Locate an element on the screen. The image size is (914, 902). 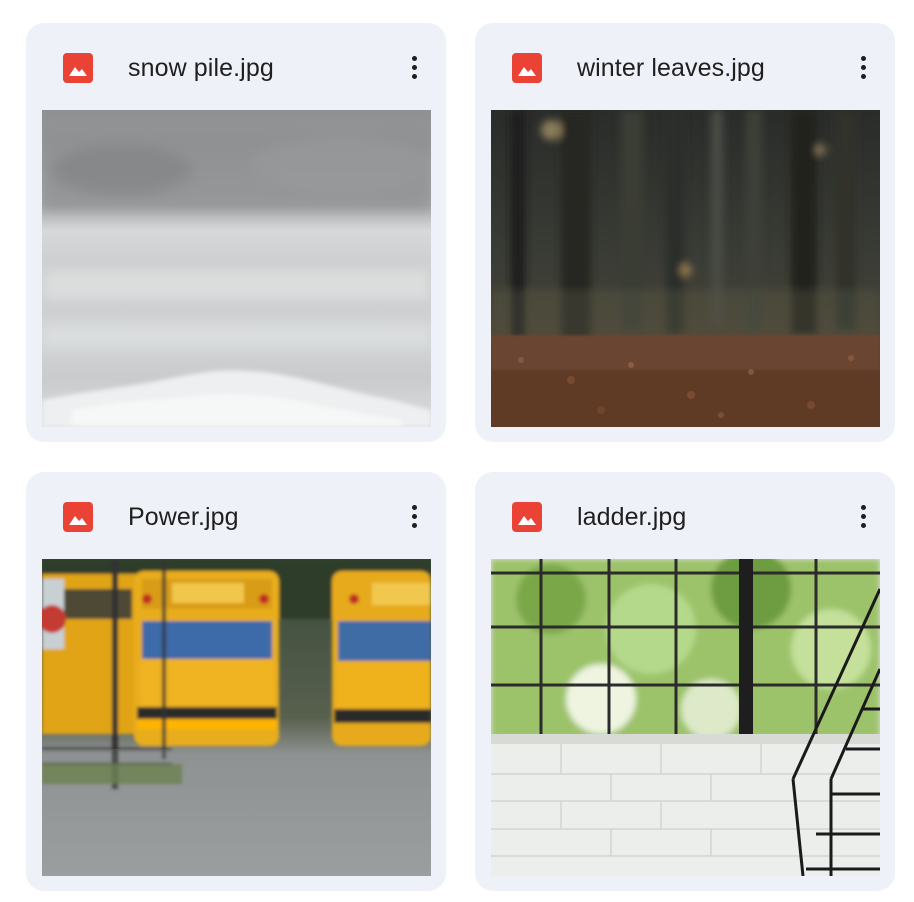
file-name: snow pile.jpg is located at coordinates (201, 68).